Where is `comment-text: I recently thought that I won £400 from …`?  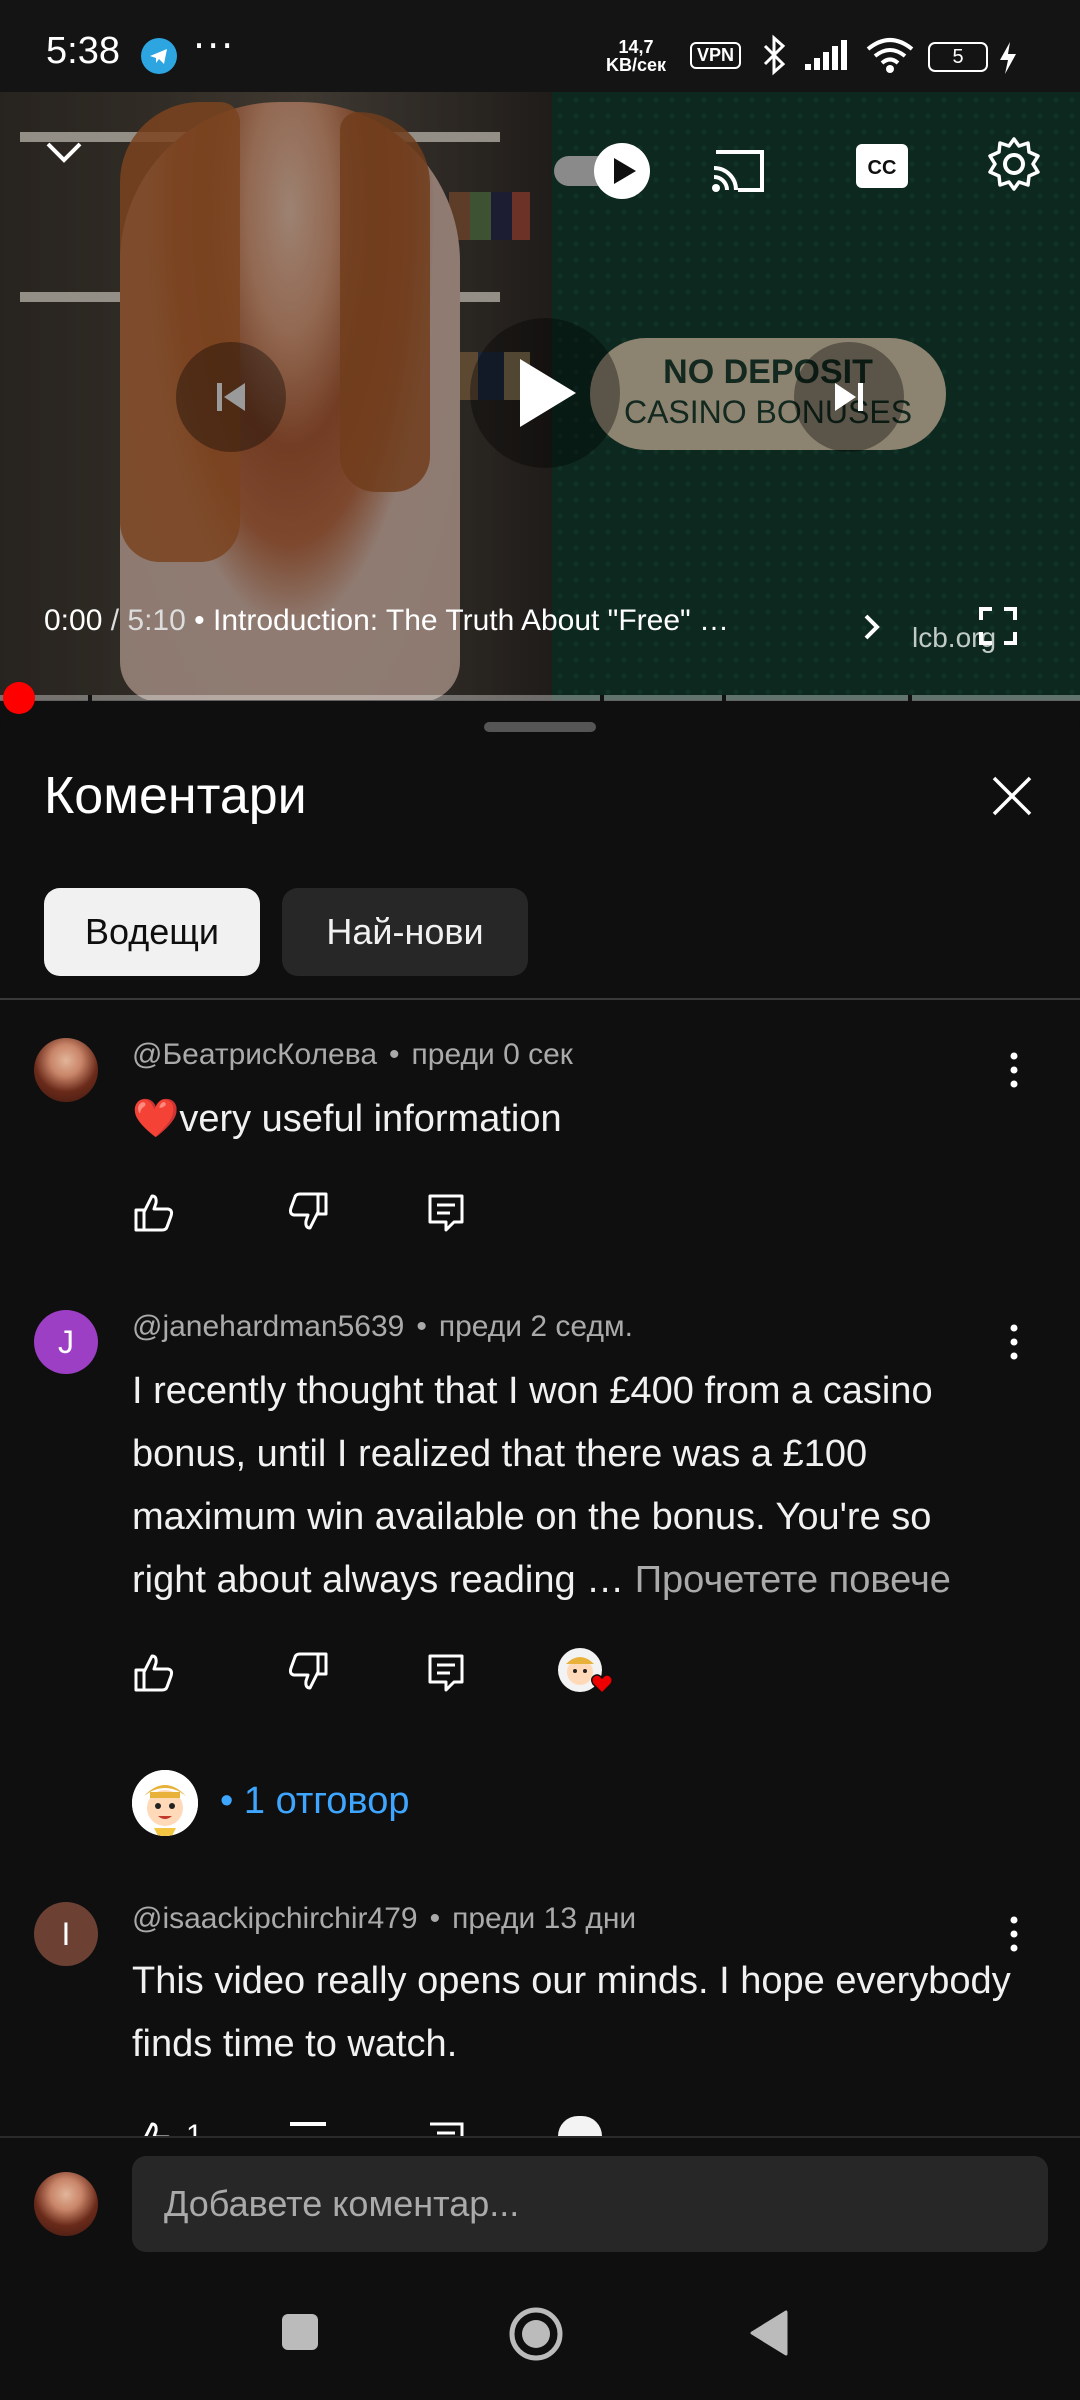
comment-text: I recently thought that I won £400 from … is located at coordinates (572, 1486).